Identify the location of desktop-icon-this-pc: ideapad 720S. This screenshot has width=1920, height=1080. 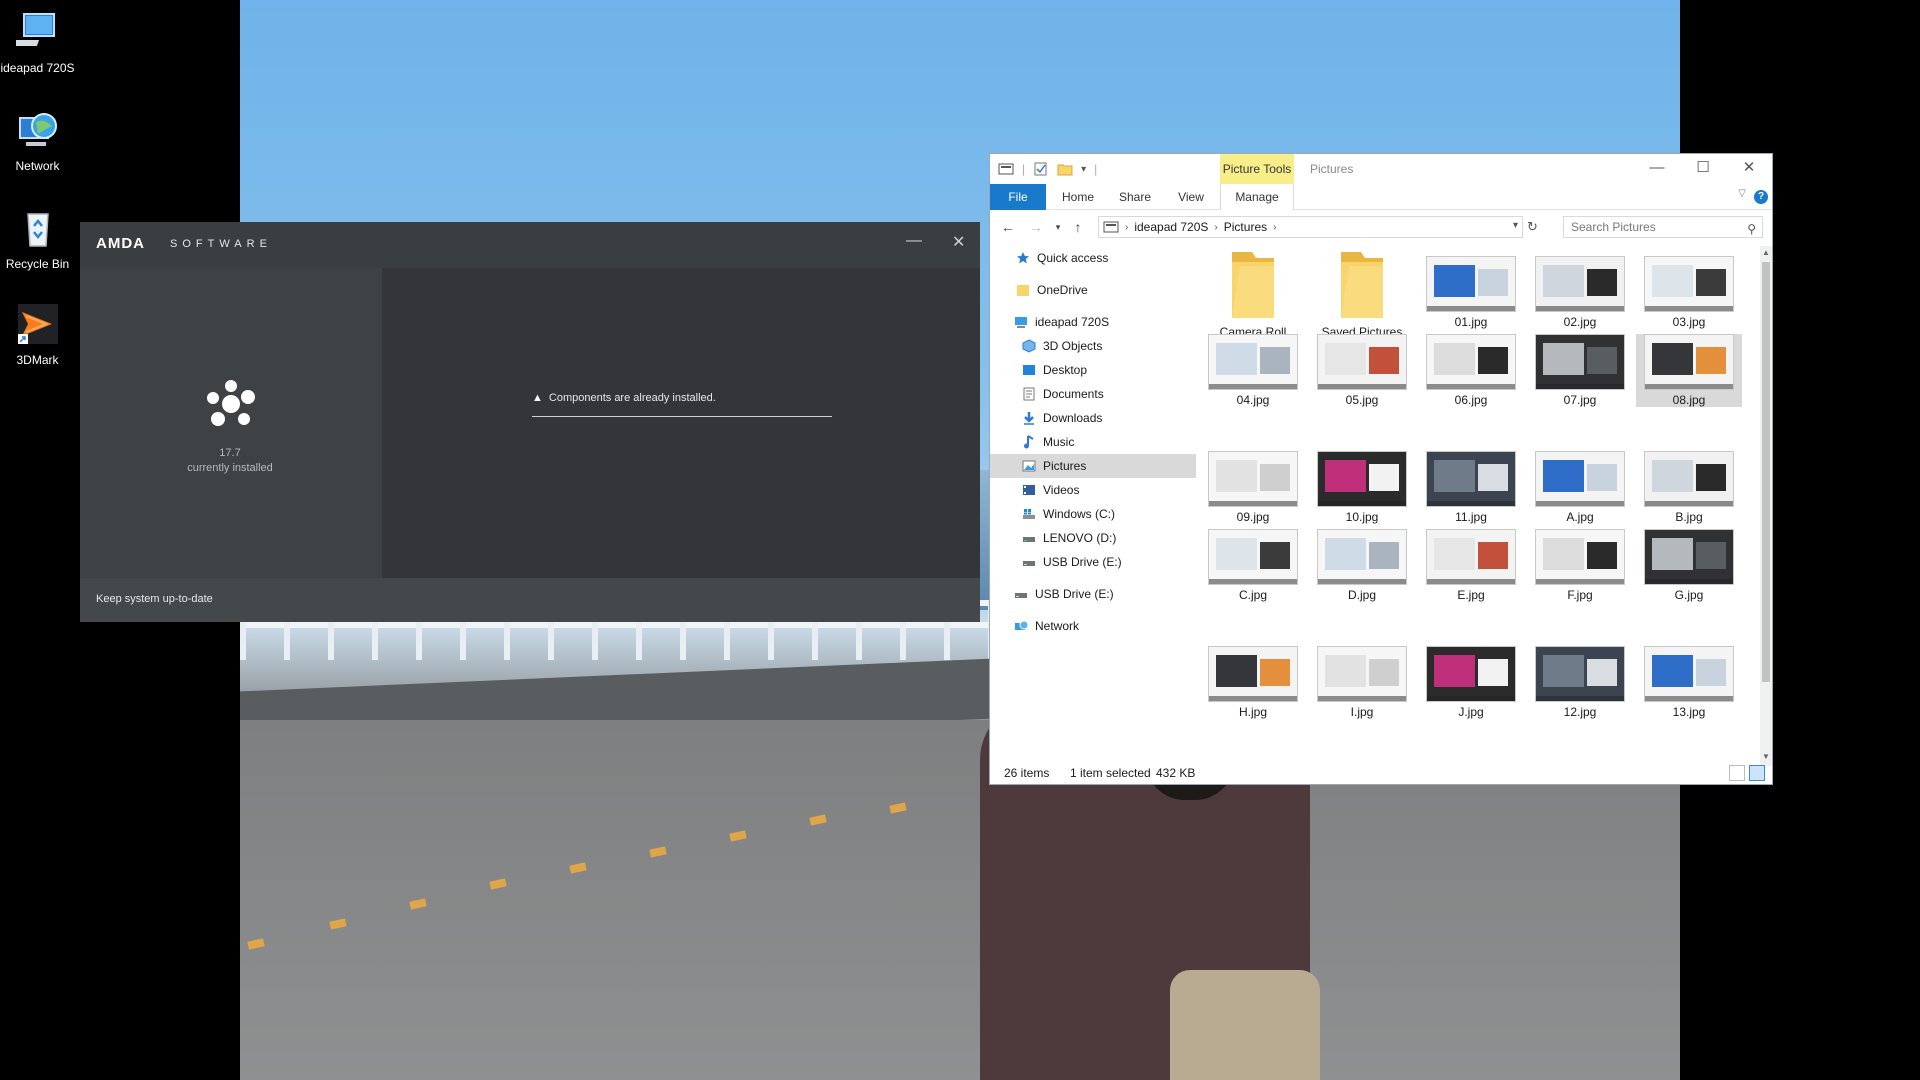
(37, 42).